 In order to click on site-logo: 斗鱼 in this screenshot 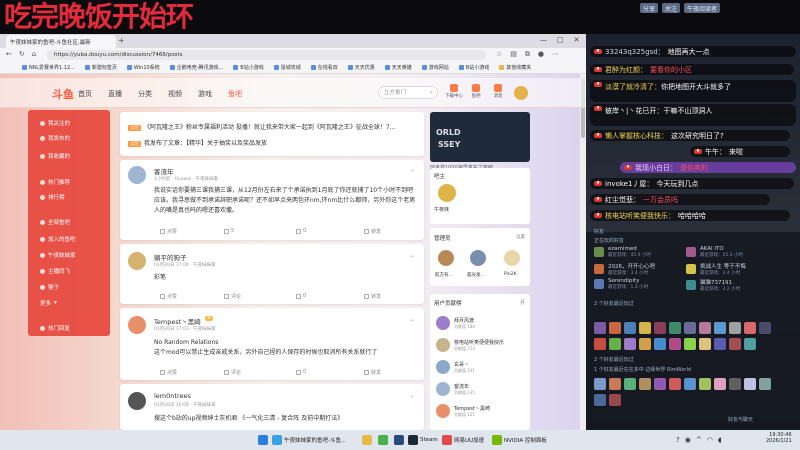, I will do `click(63, 94)`.